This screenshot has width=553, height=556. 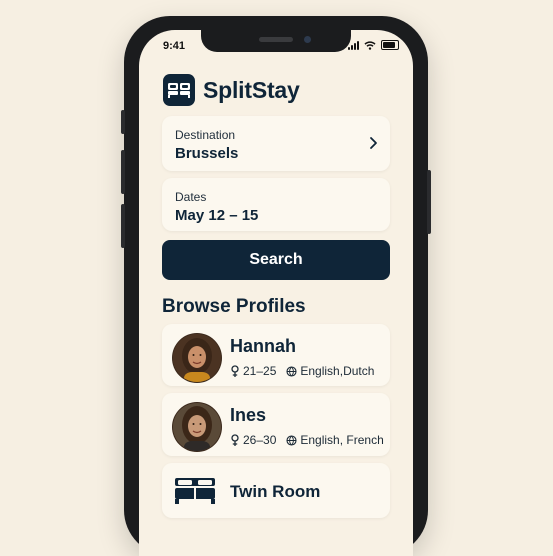 What do you see at coordinates (276, 260) in the screenshot?
I see `search-button: Search` at bounding box center [276, 260].